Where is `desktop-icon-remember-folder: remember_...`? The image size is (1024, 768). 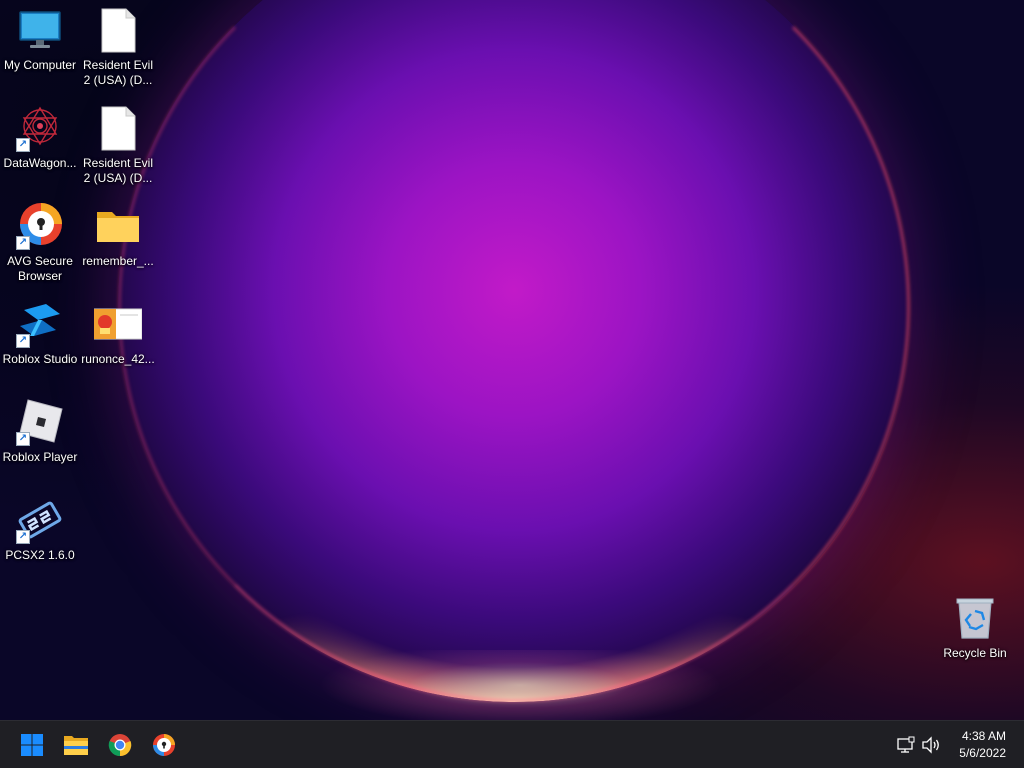 desktop-icon-remember-folder: remember_... is located at coordinates (118, 241).